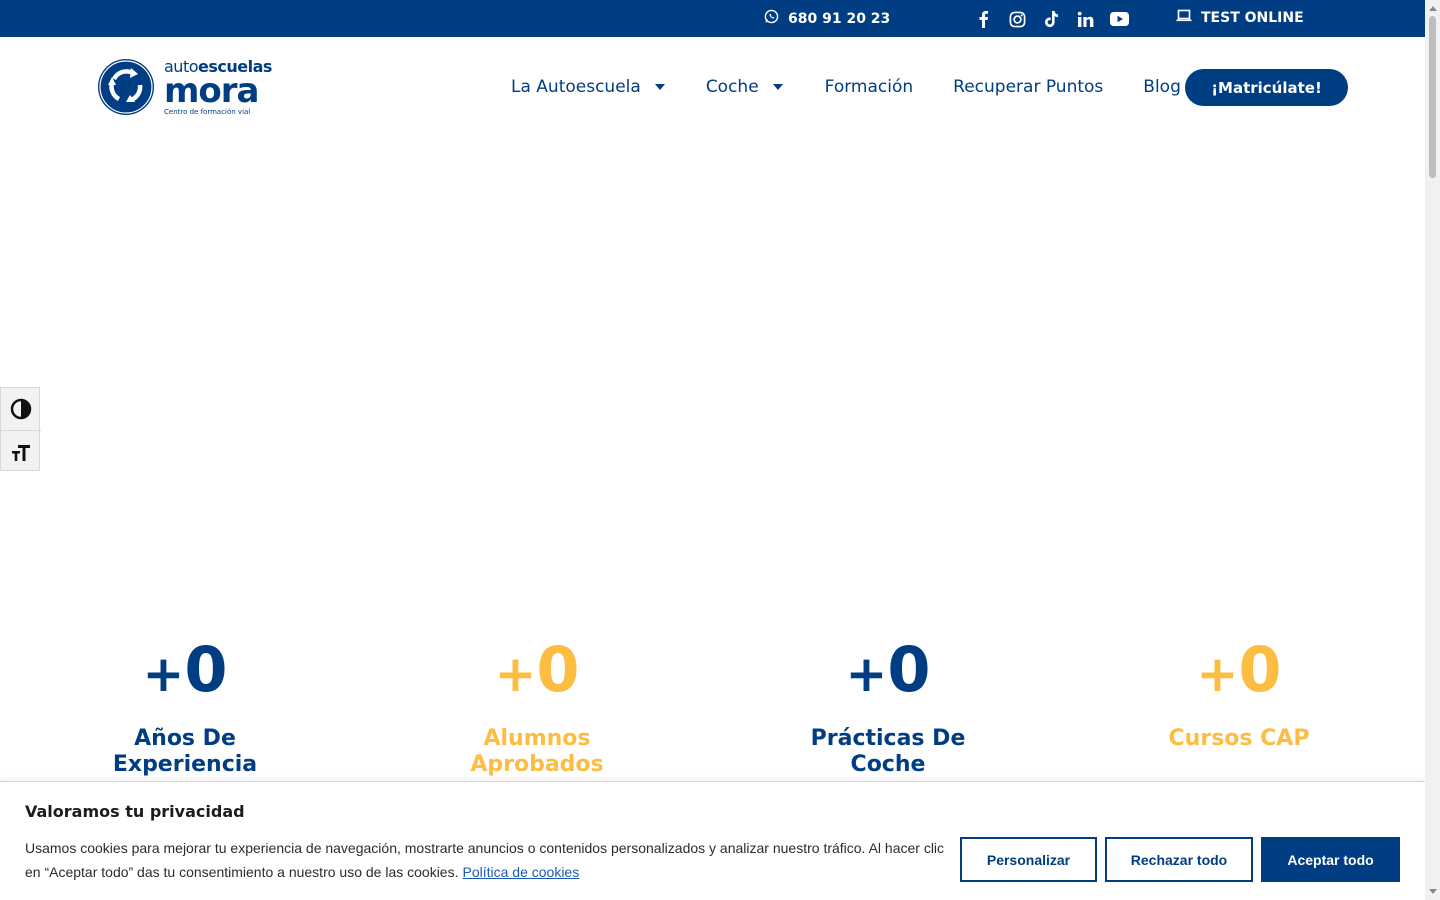  Describe the element at coordinates (211, 91) in the screenshot. I see `logo-mora-text: mora` at that location.